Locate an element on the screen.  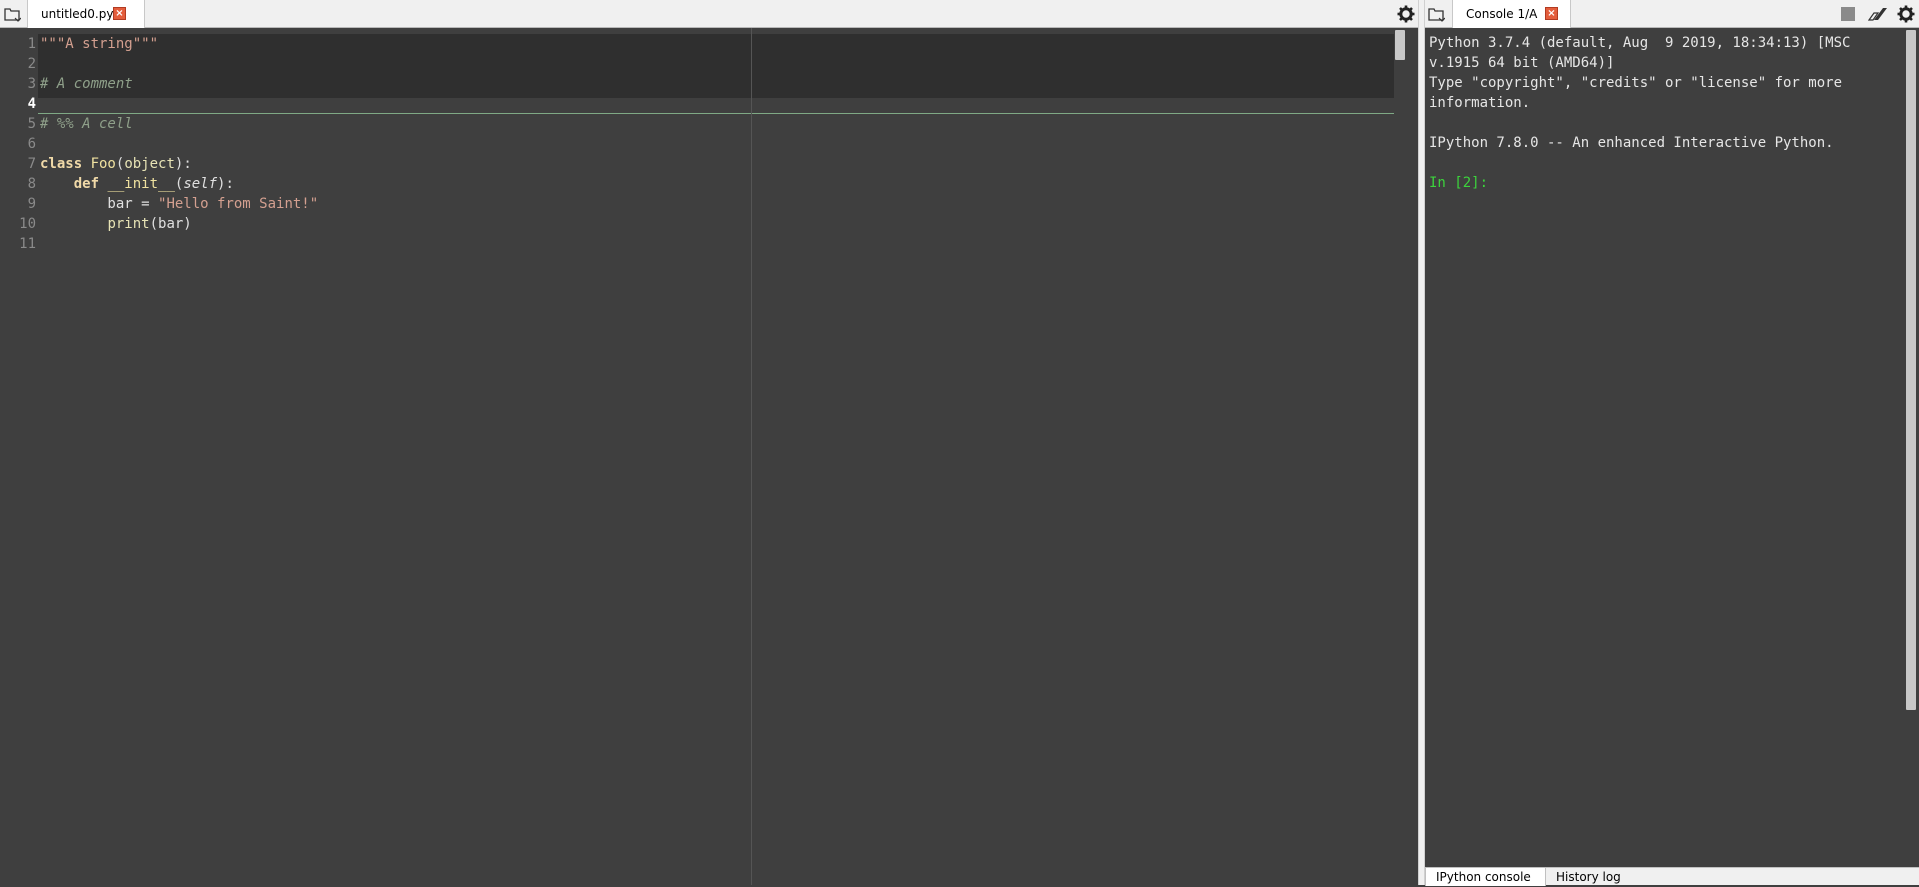
line-number: 1 is located at coordinates (31, 44).